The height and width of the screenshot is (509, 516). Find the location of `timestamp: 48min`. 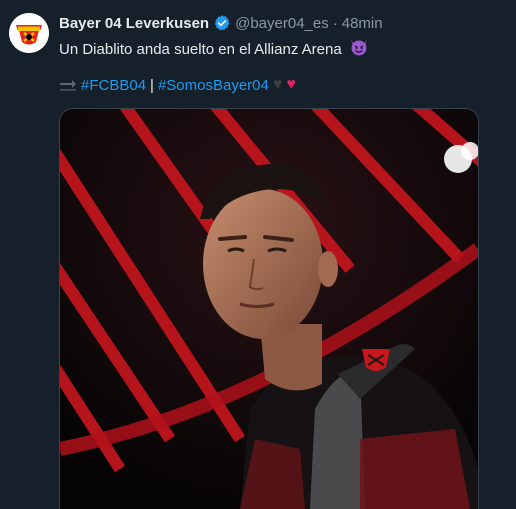

timestamp: 48min is located at coordinates (362, 23).